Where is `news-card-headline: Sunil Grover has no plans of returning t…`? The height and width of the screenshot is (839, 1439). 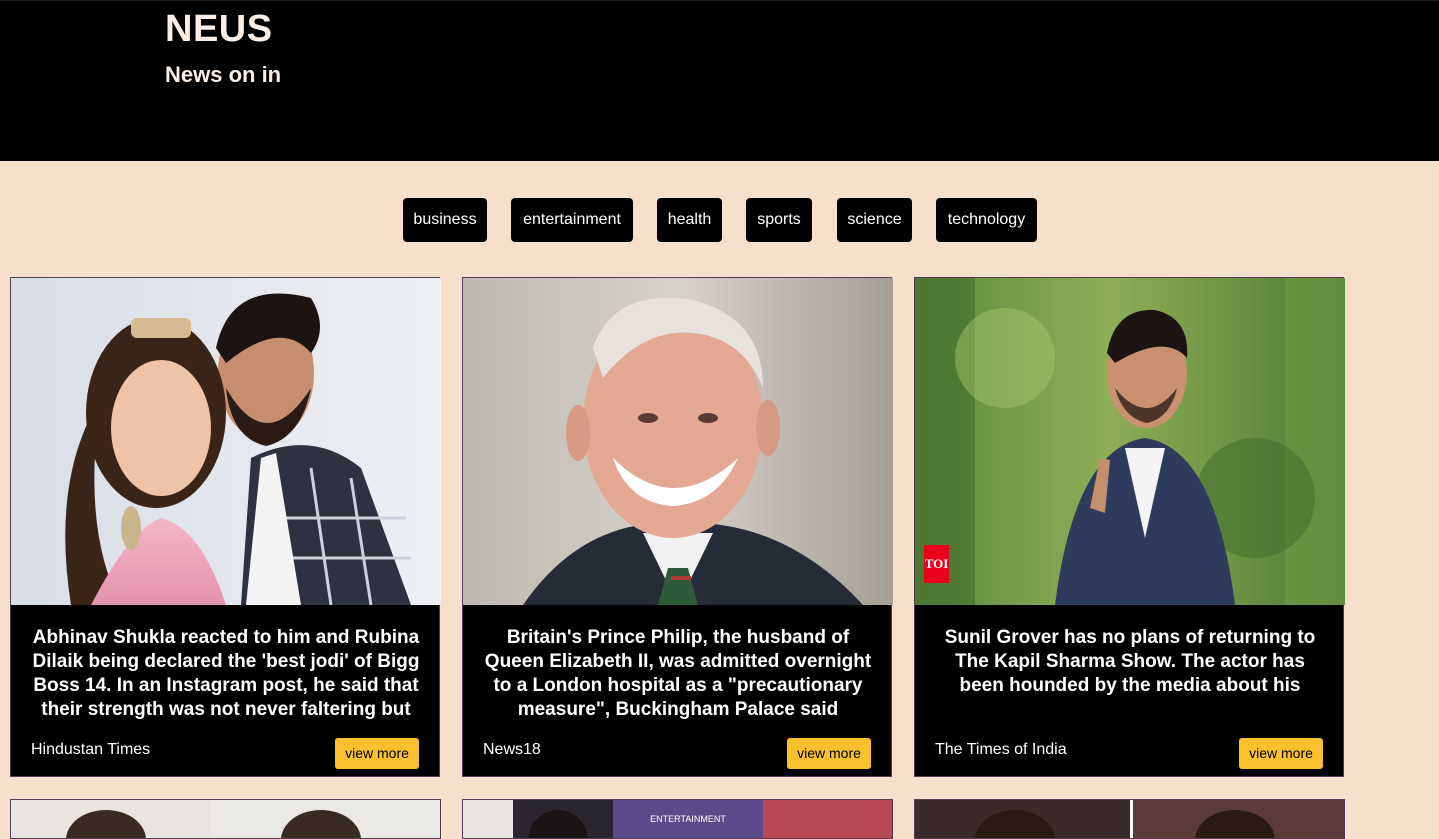
news-card-headline: Sunil Grover has no plans of returning t… is located at coordinates (1130, 661).